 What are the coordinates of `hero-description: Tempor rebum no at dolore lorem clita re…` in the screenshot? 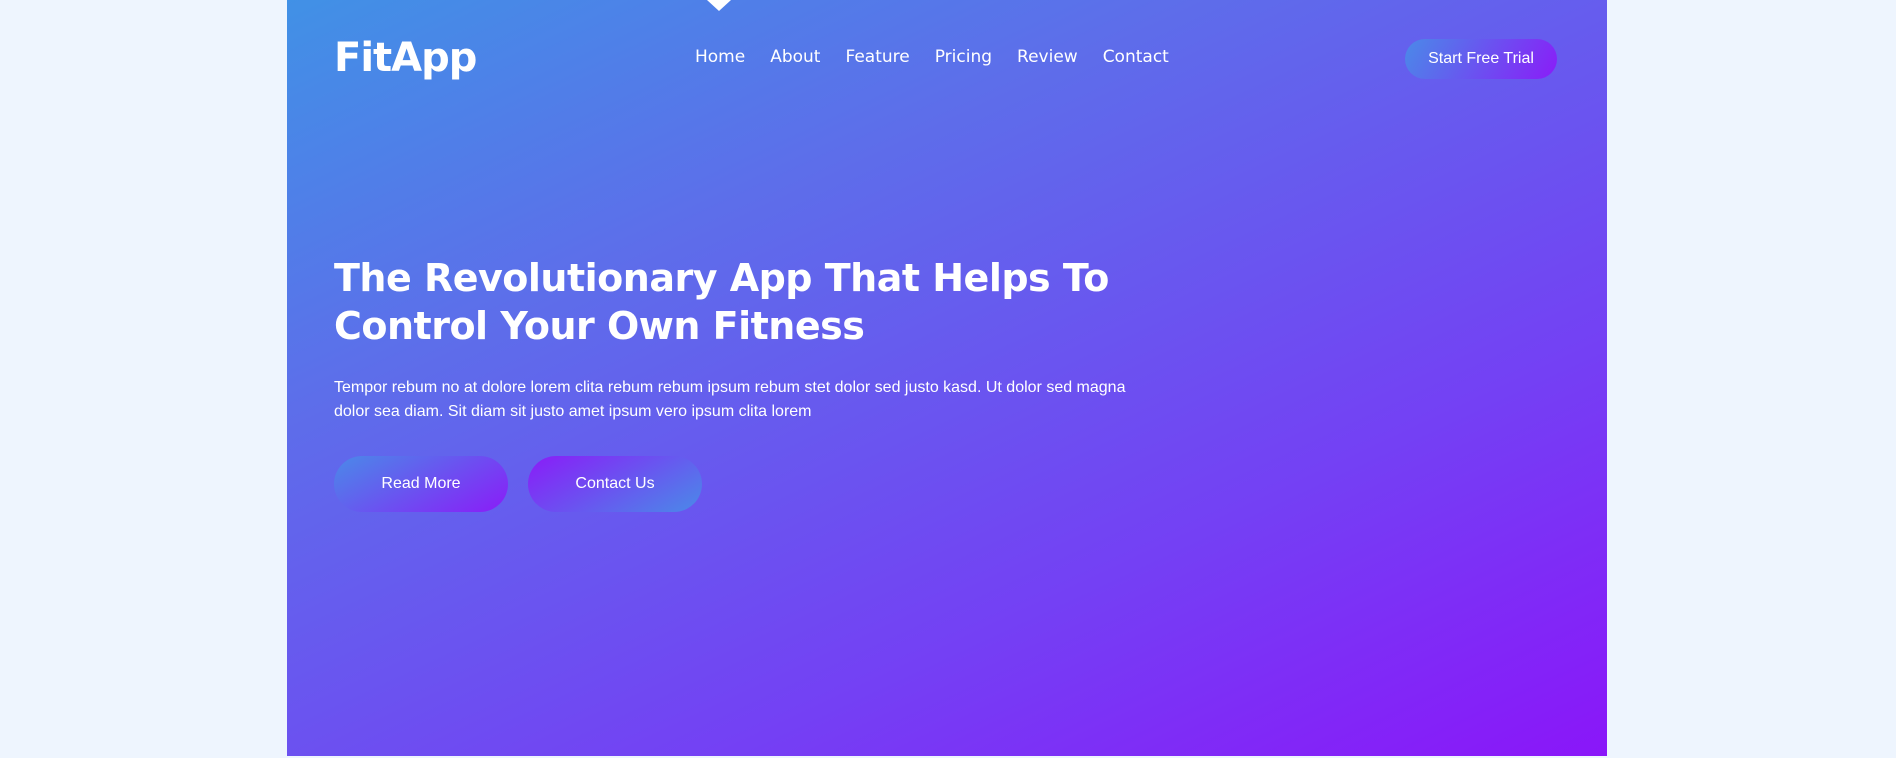 It's located at (730, 399).